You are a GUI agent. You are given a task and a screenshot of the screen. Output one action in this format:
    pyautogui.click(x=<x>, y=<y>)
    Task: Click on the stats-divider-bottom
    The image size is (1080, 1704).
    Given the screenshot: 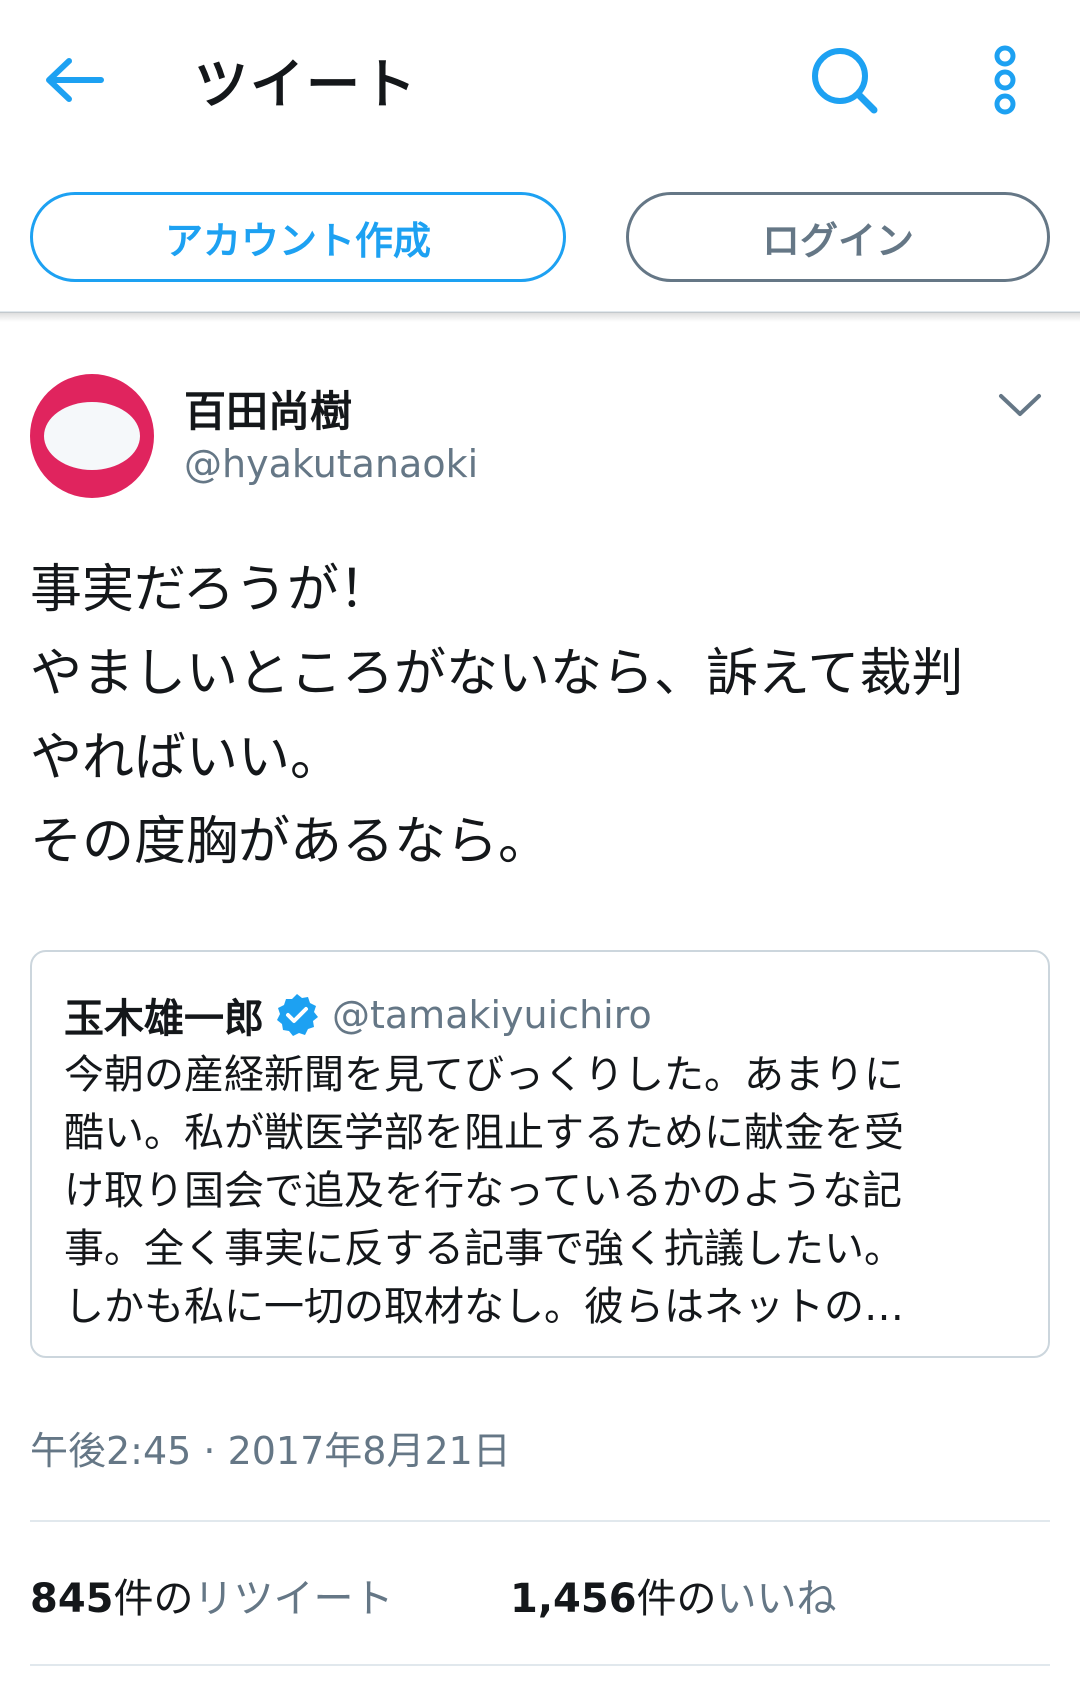 What is the action you would take?
    pyautogui.click(x=540, y=1665)
    